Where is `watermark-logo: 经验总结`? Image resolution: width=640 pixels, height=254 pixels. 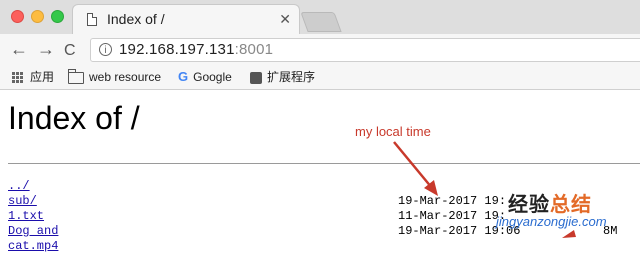 watermark-logo: 经验总结 is located at coordinates (550, 202).